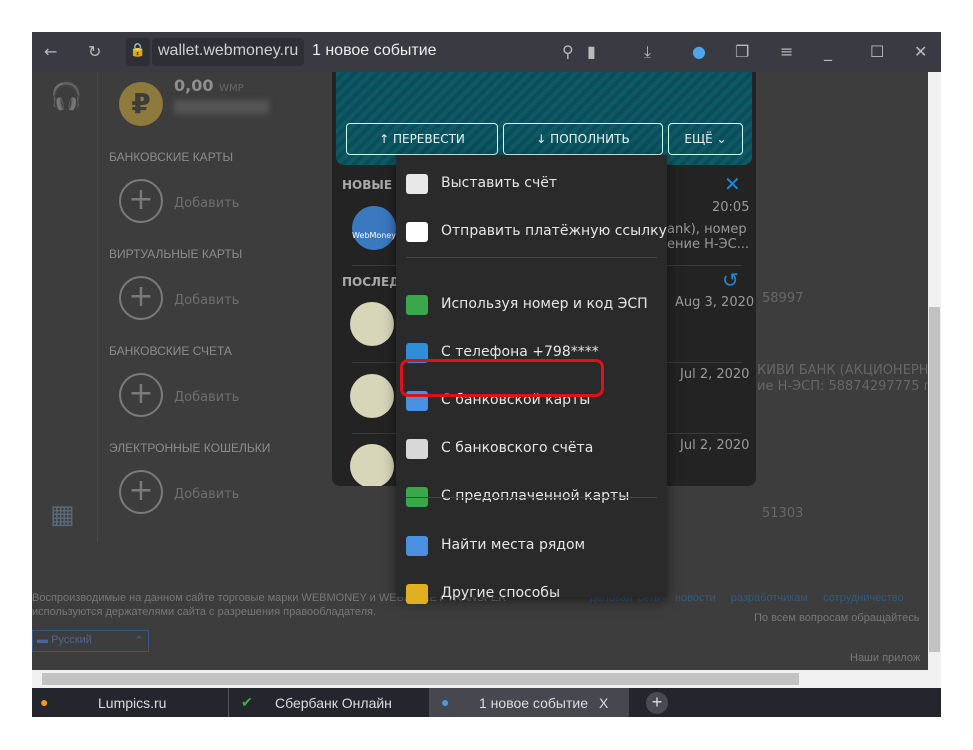 This screenshot has width=973, height=750. I want to click on top-up-button: ↓ ПОПОЛНИТЬ, so click(583, 139).